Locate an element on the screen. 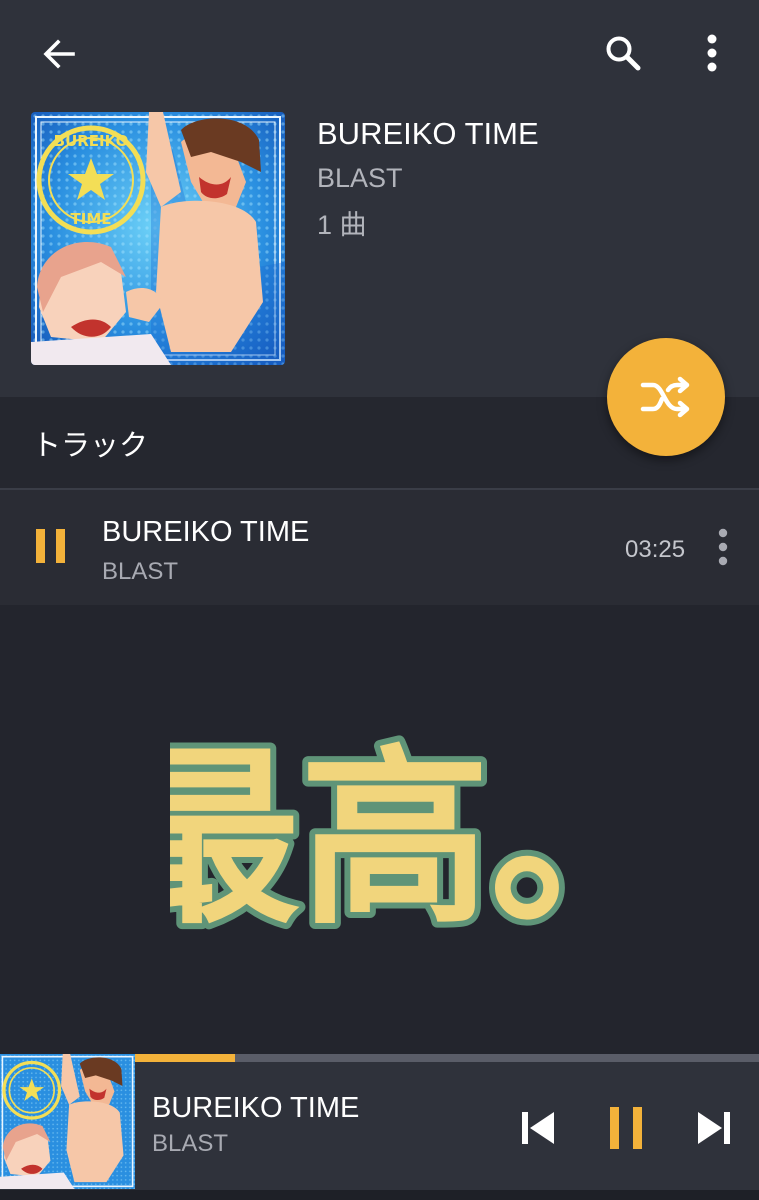 The image size is (759, 1200). tracks-label: トラック is located at coordinates (90, 446).